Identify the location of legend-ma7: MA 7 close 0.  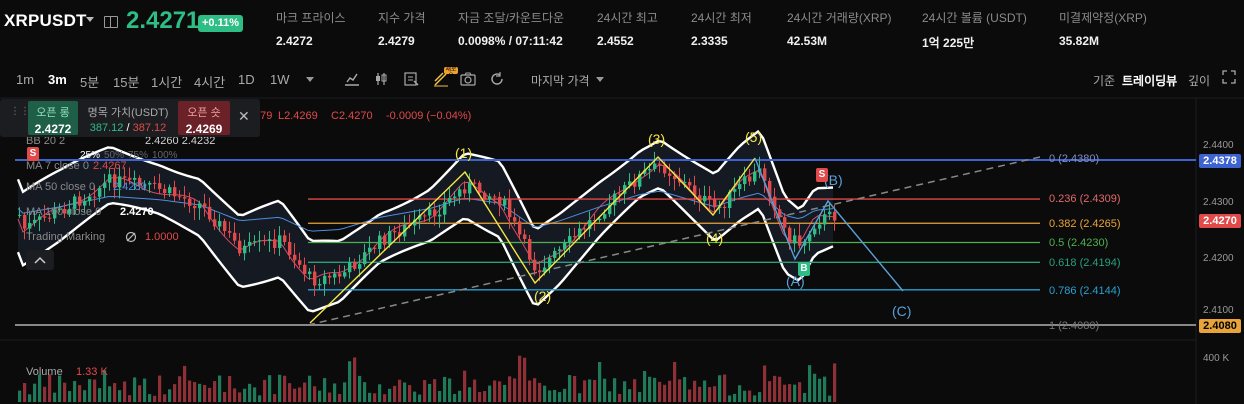
(57, 166).